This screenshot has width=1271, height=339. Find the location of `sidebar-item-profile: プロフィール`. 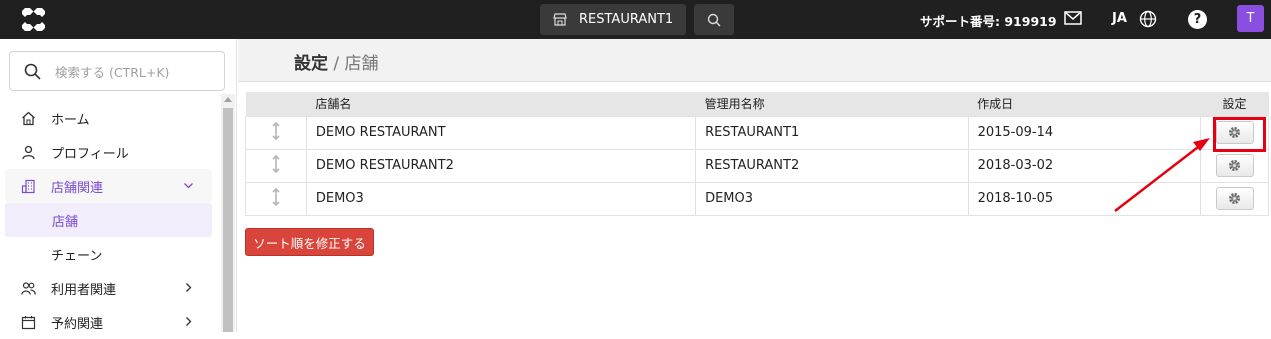

sidebar-item-profile: プロフィール is located at coordinates (110, 152).